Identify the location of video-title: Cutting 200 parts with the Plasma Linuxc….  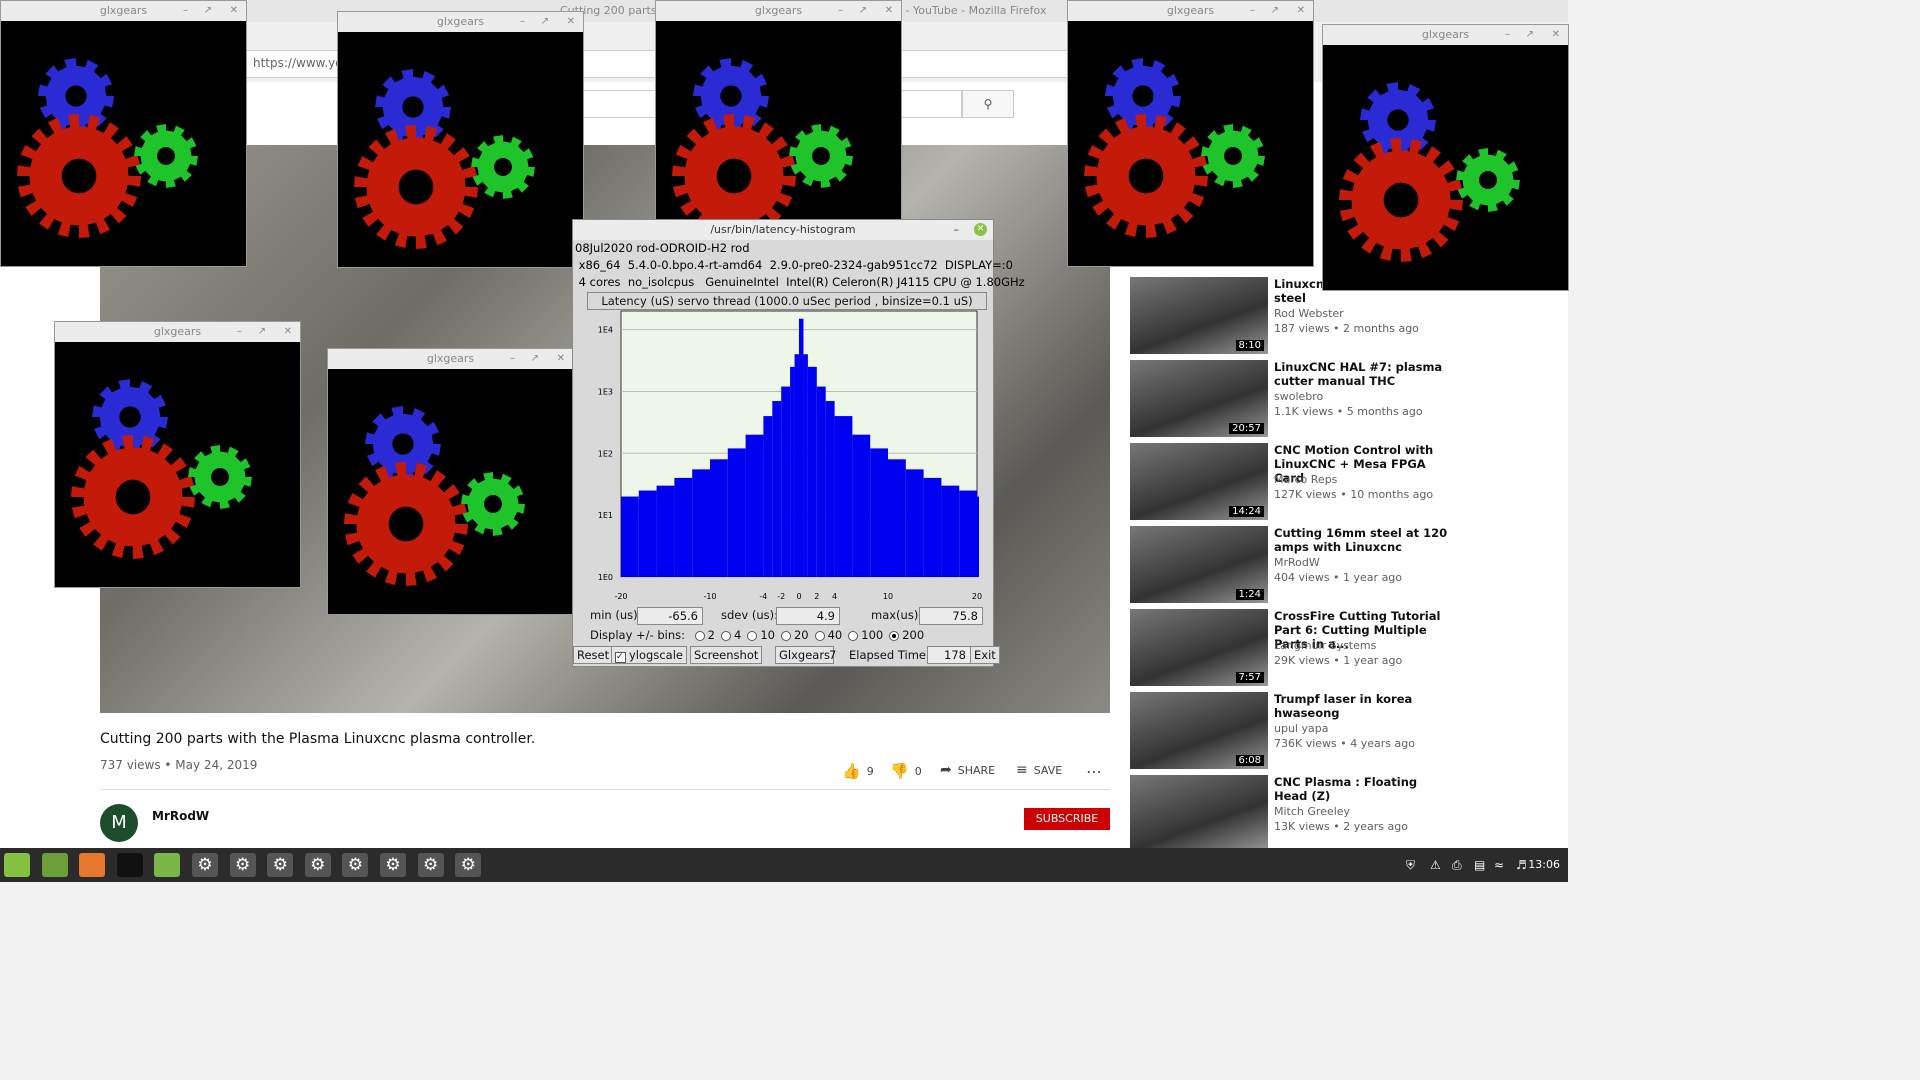
(318, 739).